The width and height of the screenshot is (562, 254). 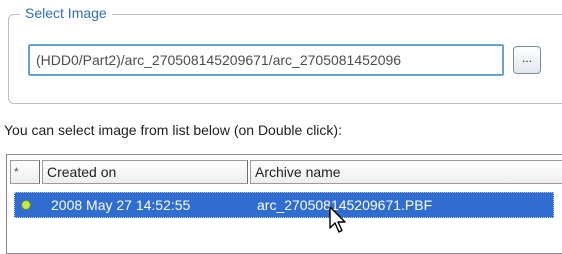 I want to click on table-header: * Created on Archive name, so click(x=286, y=172).